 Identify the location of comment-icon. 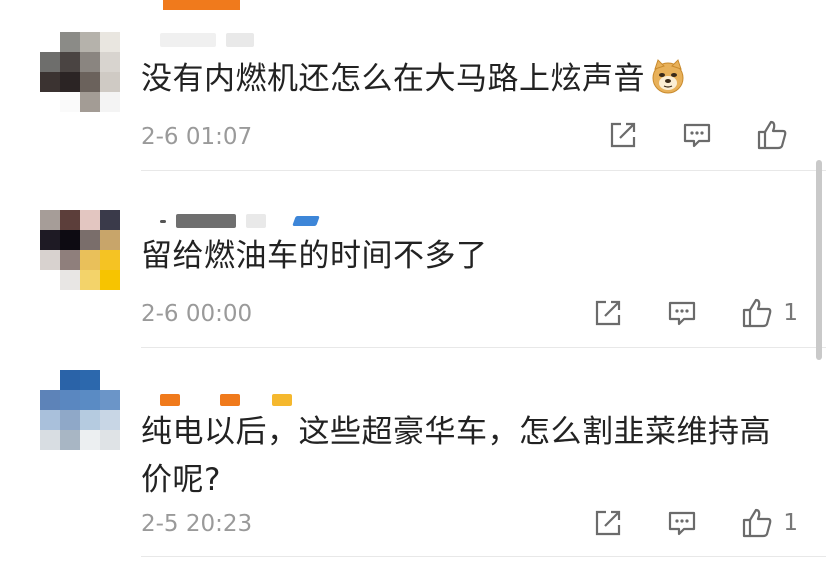
(682, 523).